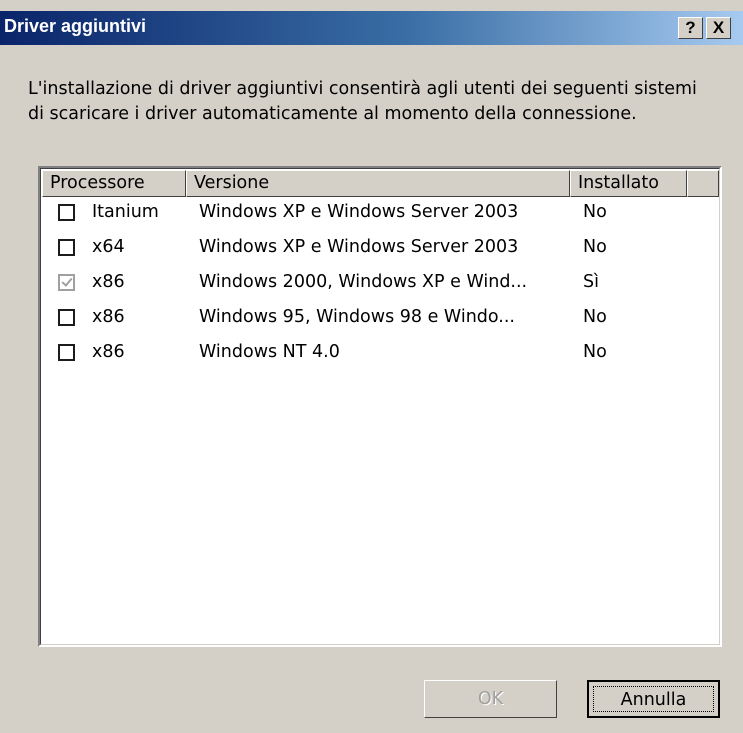 This screenshot has width=743, height=733. I want to click on row-checkbox-checked, so click(66, 282).